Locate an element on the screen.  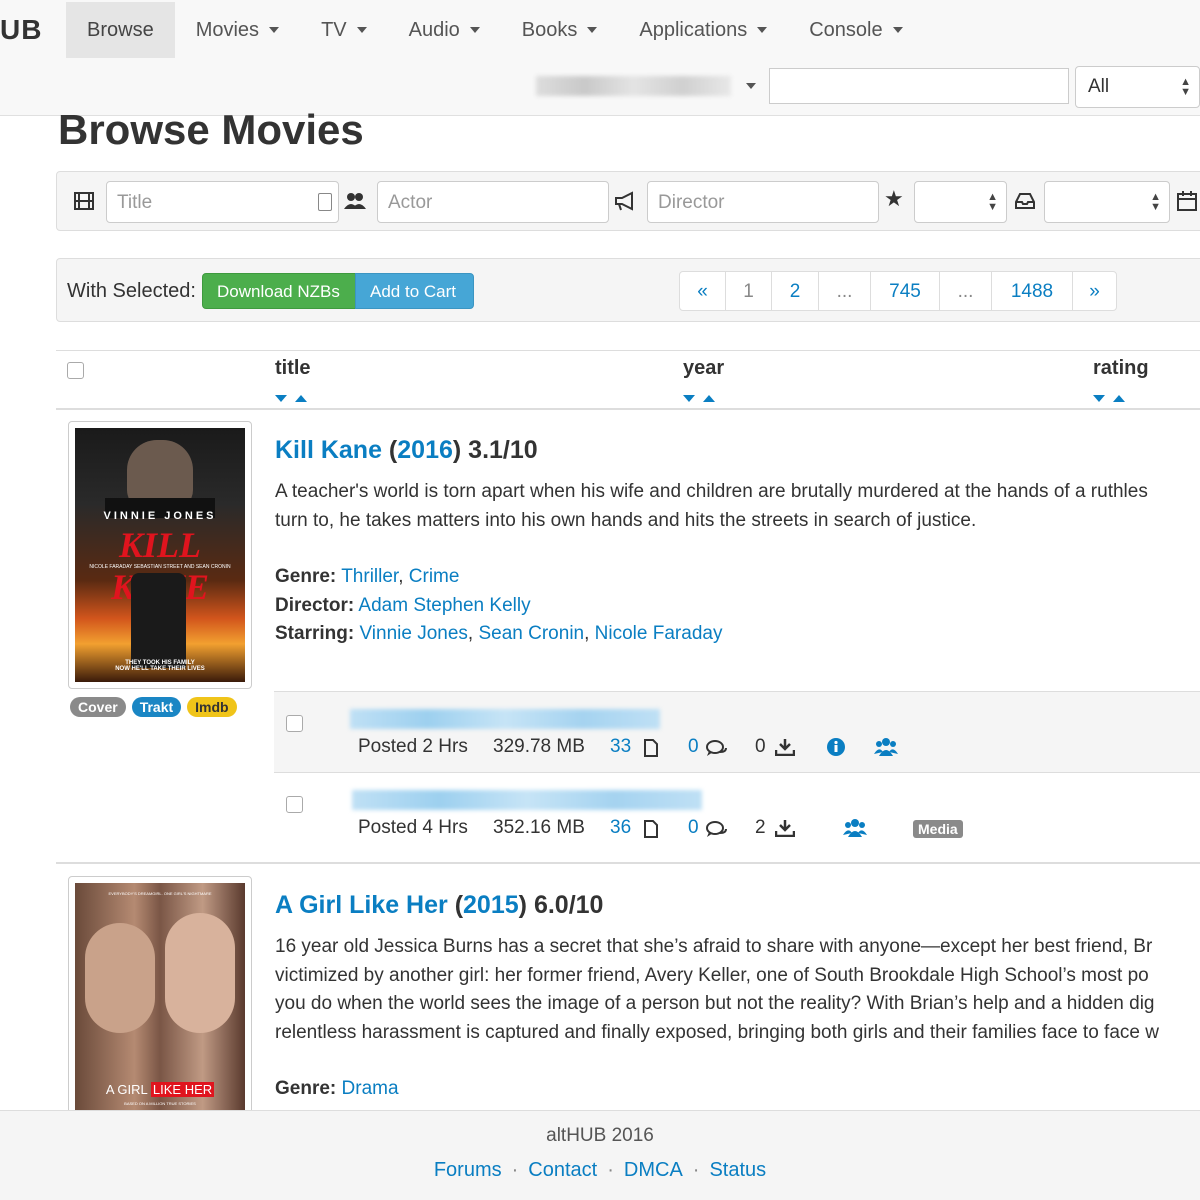
poster-title-a: A GIRL is located at coordinates (126, 1089).